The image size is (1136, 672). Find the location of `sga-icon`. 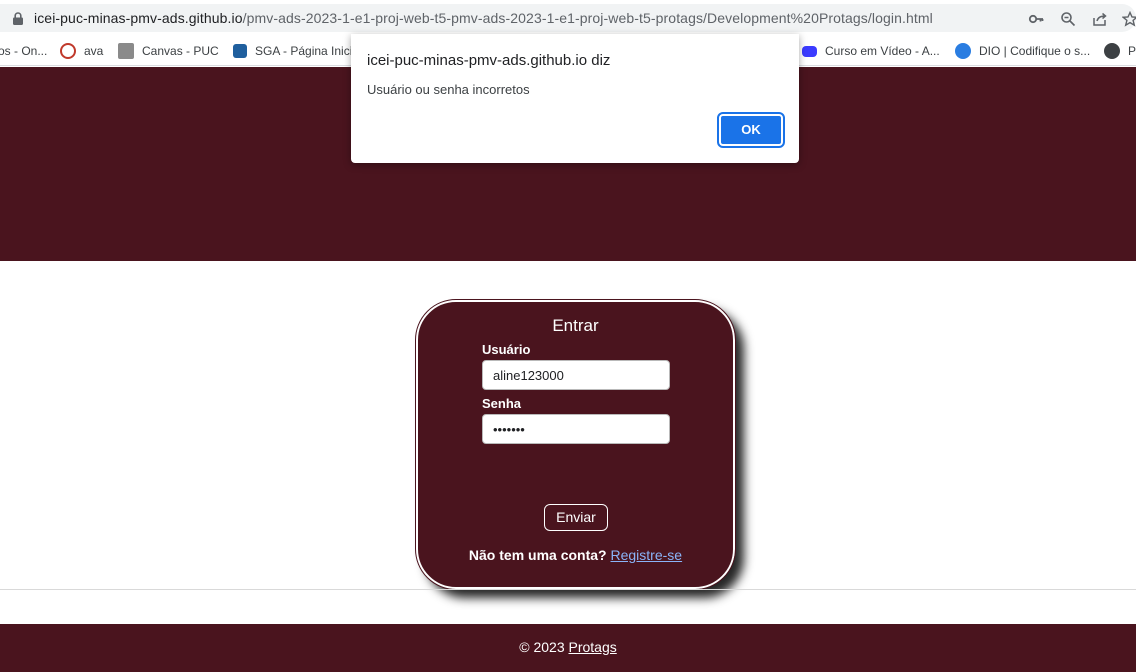

sga-icon is located at coordinates (240, 51).